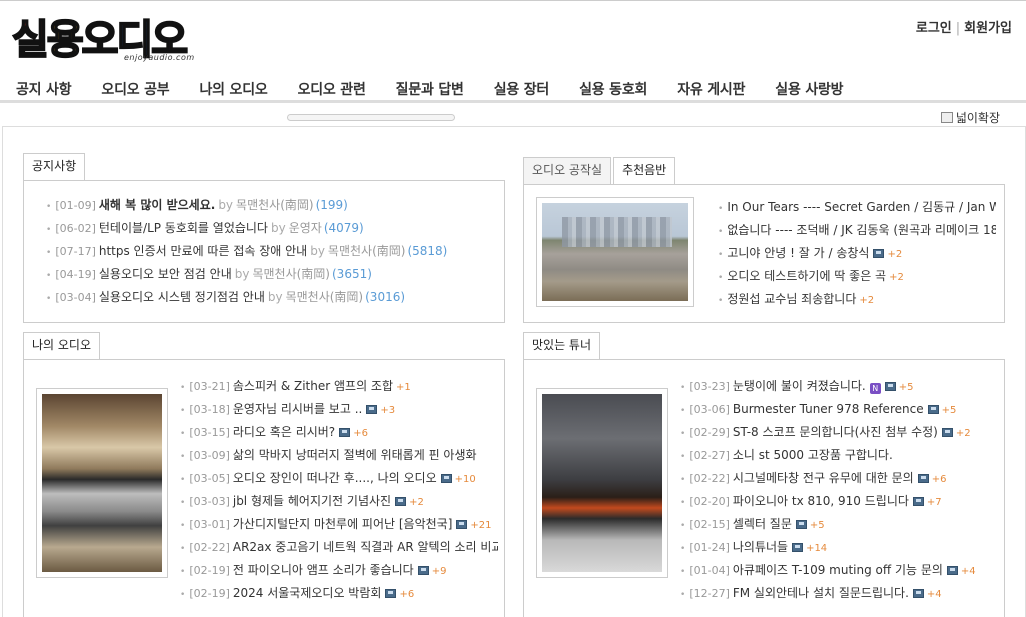 The height and width of the screenshot is (617, 1026). What do you see at coordinates (821, 593) in the screenshot?
I see `post-title: FM 실외안테나 설치 질문드립니다.` at bounding box center [821, 593].